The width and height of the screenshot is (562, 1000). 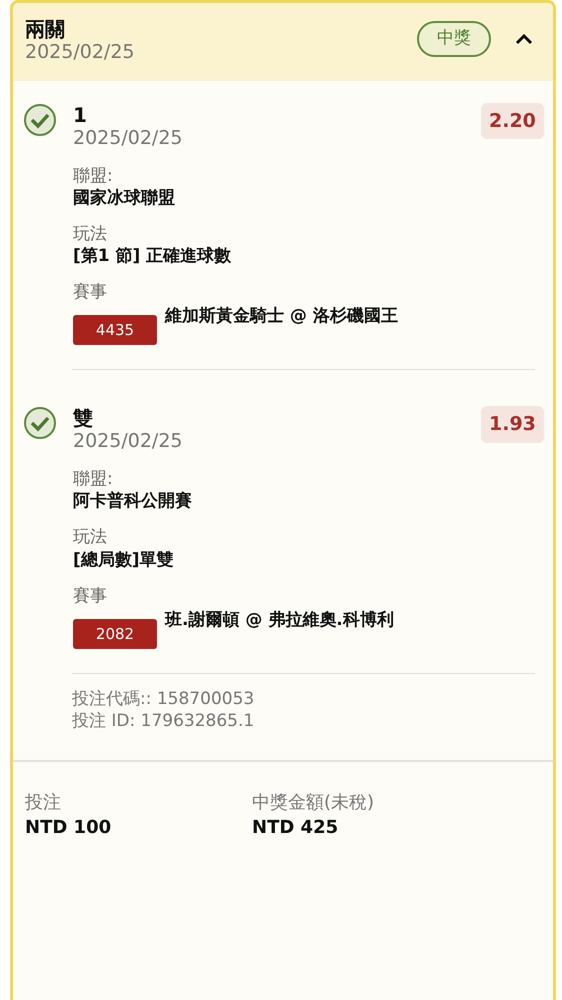 What do you see at coordinates (296, 828) in the screenshot?
I see `summary-value: NTD 425` at bounding box center [296, 828].